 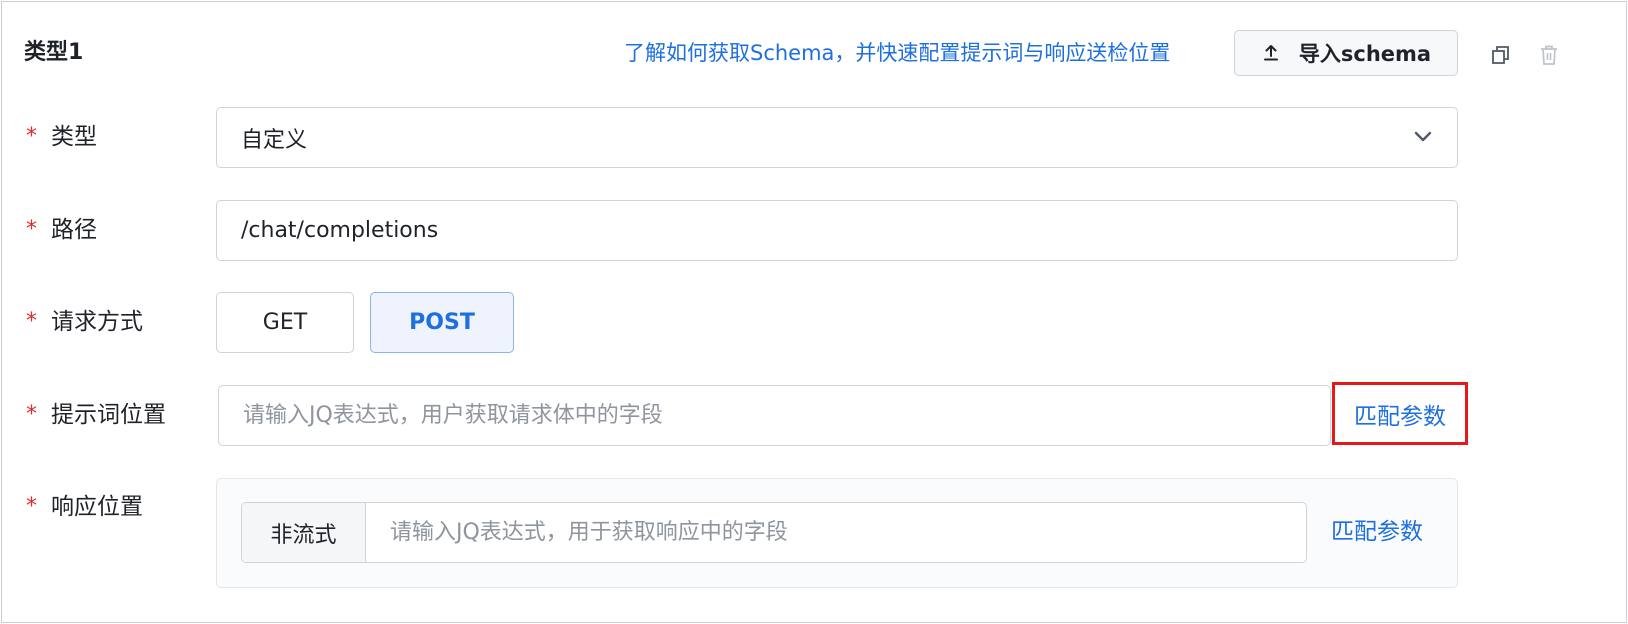 I want to click on type-select-value: 自定义, so click(x=274, y=140).